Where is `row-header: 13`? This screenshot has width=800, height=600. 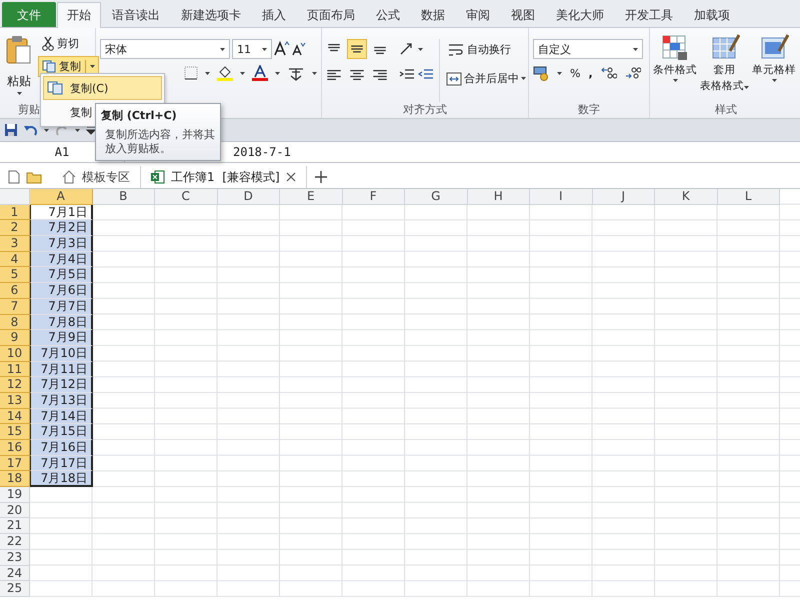 row-header: 13 is located at coordinates (15, 400).